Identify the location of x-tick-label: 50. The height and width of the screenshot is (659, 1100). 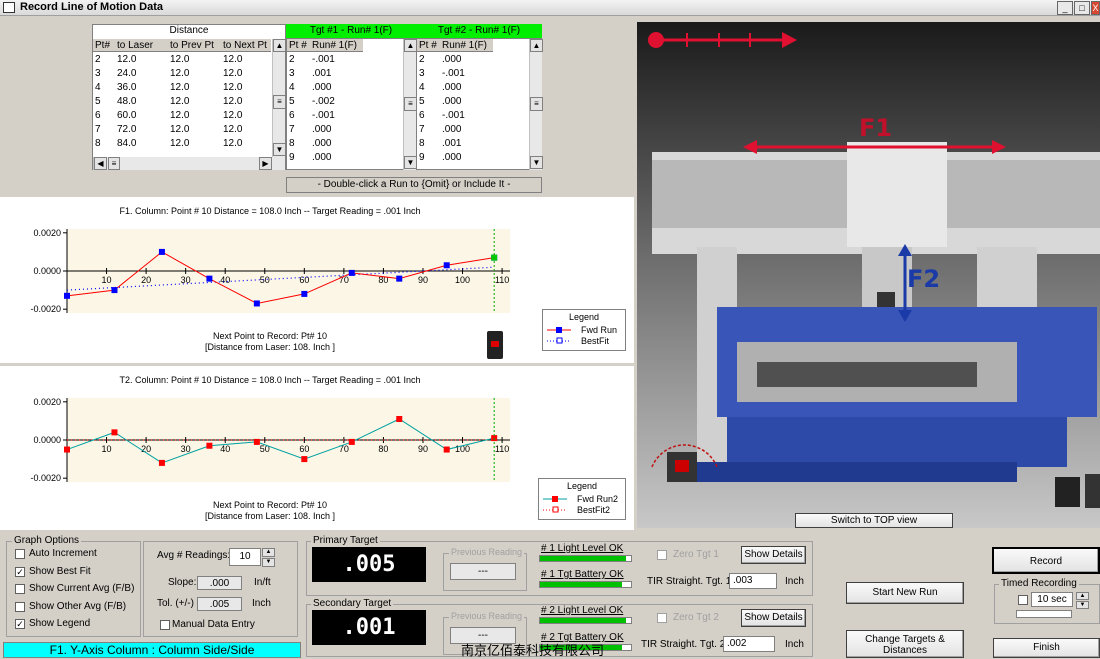
(265, 280).